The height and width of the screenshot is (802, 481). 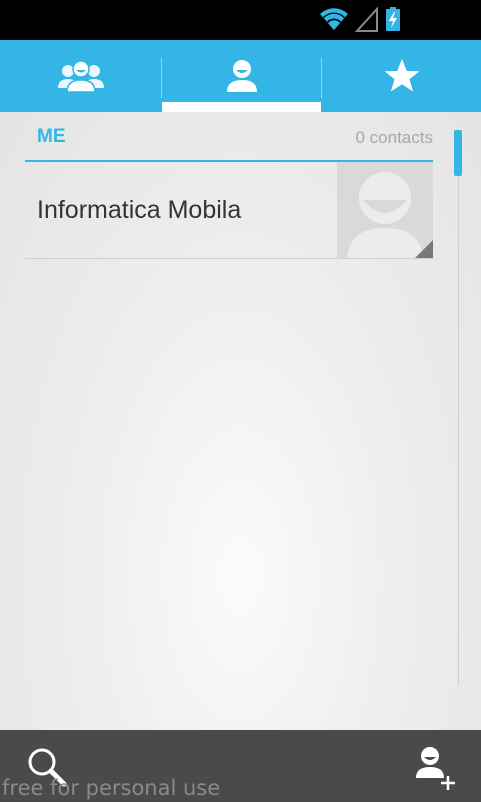 I want to click on status-bar, so click(x=240, y=20).